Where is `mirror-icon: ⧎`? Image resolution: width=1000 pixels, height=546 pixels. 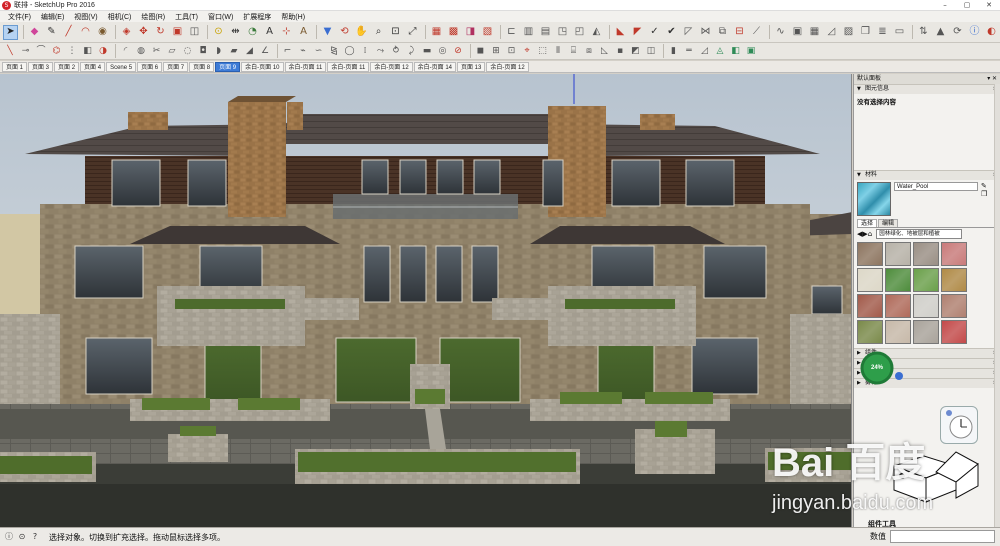
mirror-icon: ⧎ is located at coordinates (334, 51).